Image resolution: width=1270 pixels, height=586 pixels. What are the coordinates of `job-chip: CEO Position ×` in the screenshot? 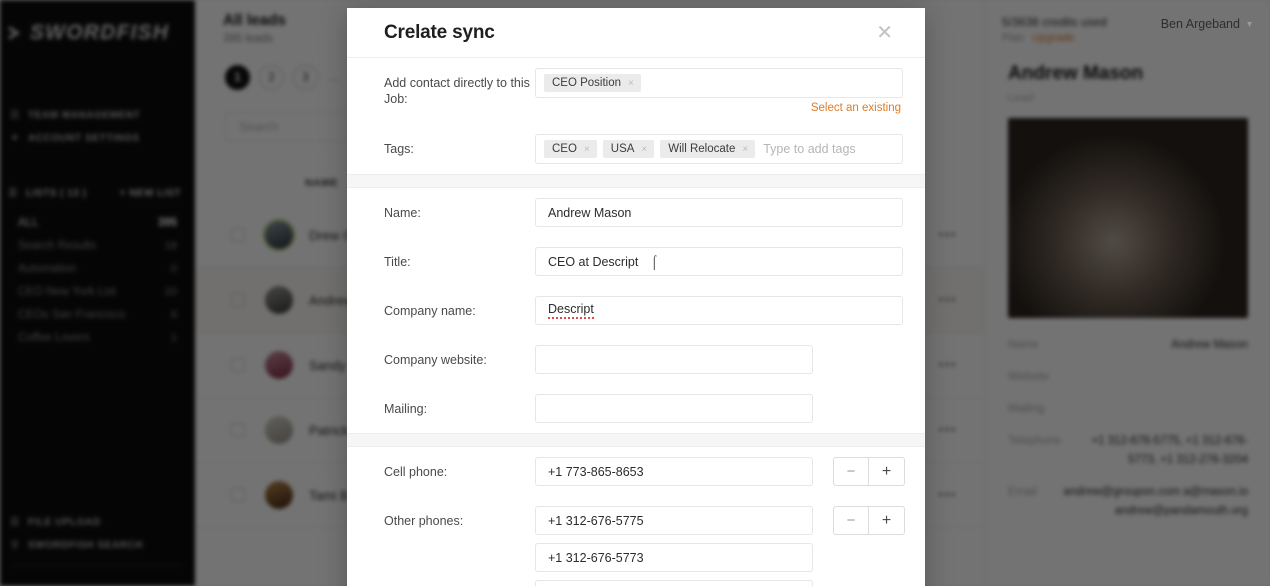 It's located at (592, 83).